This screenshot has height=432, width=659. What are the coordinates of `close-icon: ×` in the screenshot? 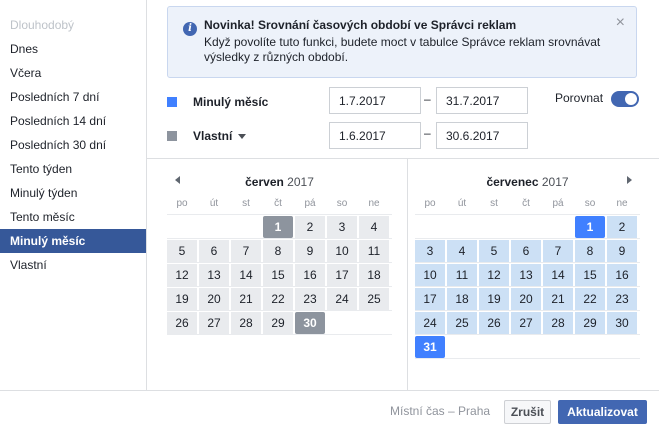 It's located at (620, 23).